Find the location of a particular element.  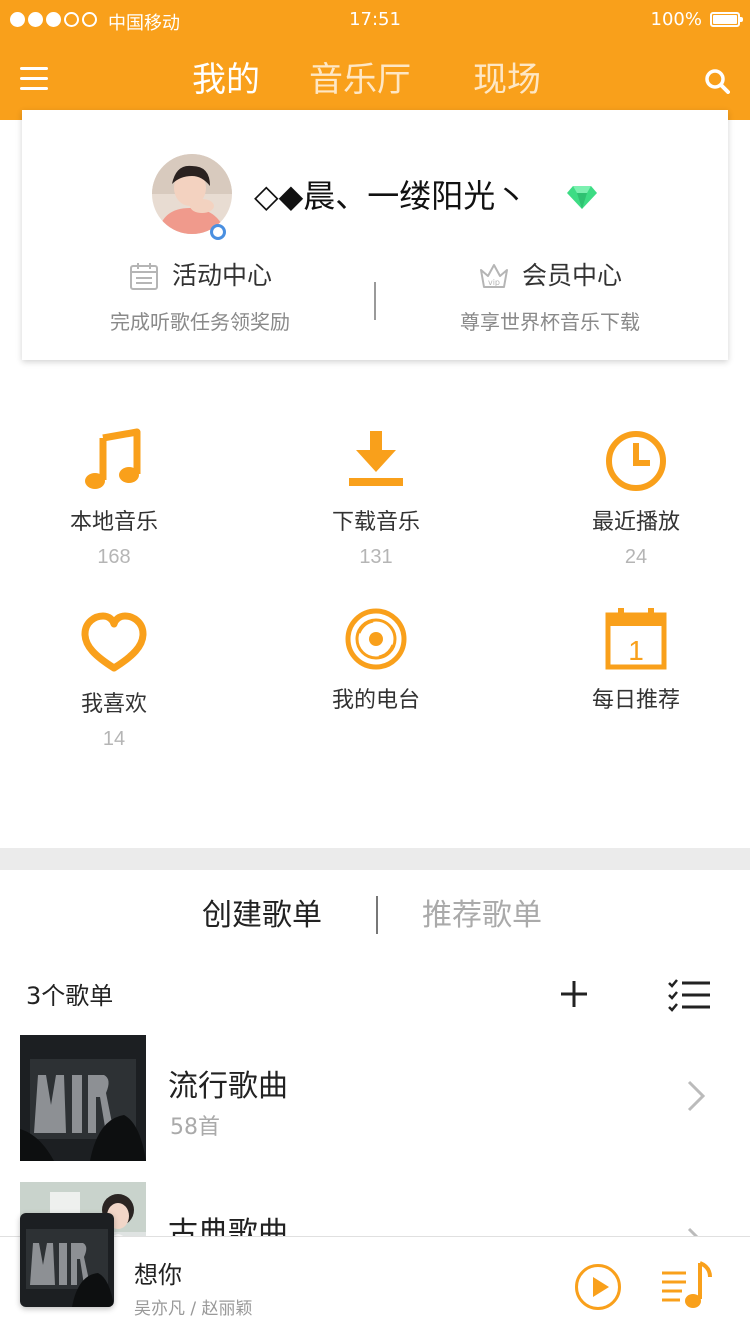

downloads-label: 下载音乐 is located at coordinates (375, 522).